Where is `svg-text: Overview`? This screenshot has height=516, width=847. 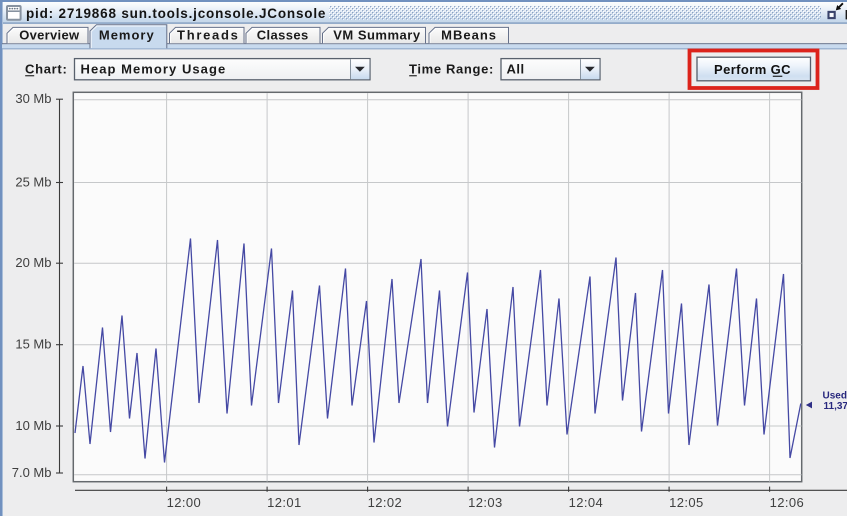 svg-text: Overview is located at coordinates (49, 35).